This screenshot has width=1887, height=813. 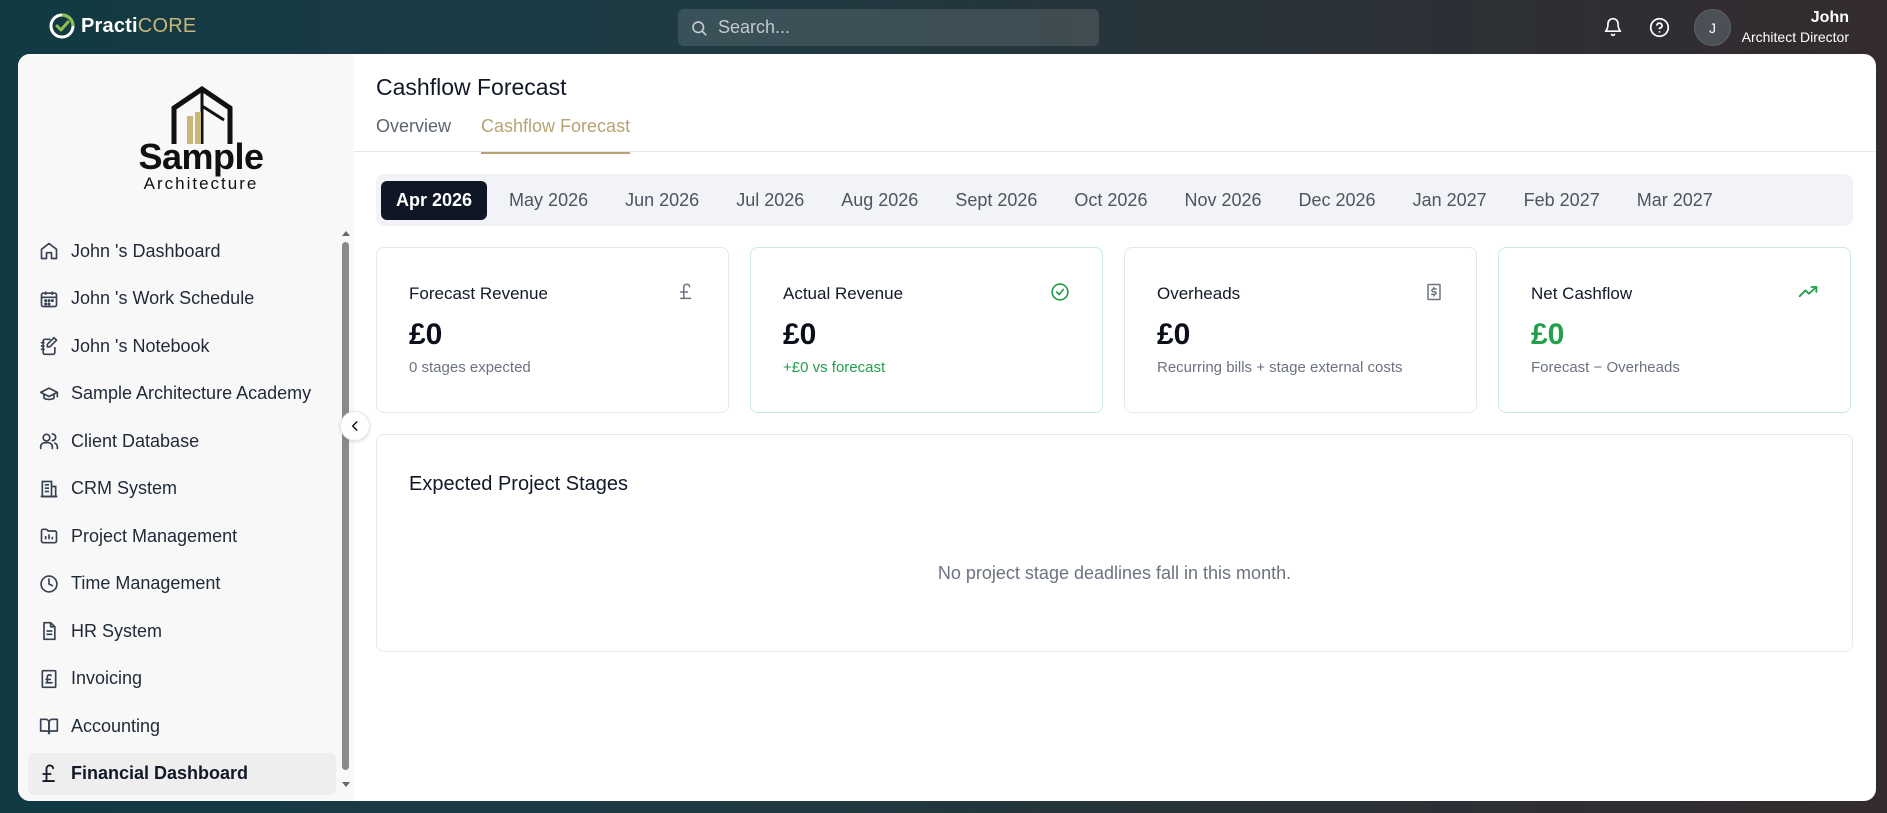 I want to click on chevron-left-icon, so click(x=354, y=426).